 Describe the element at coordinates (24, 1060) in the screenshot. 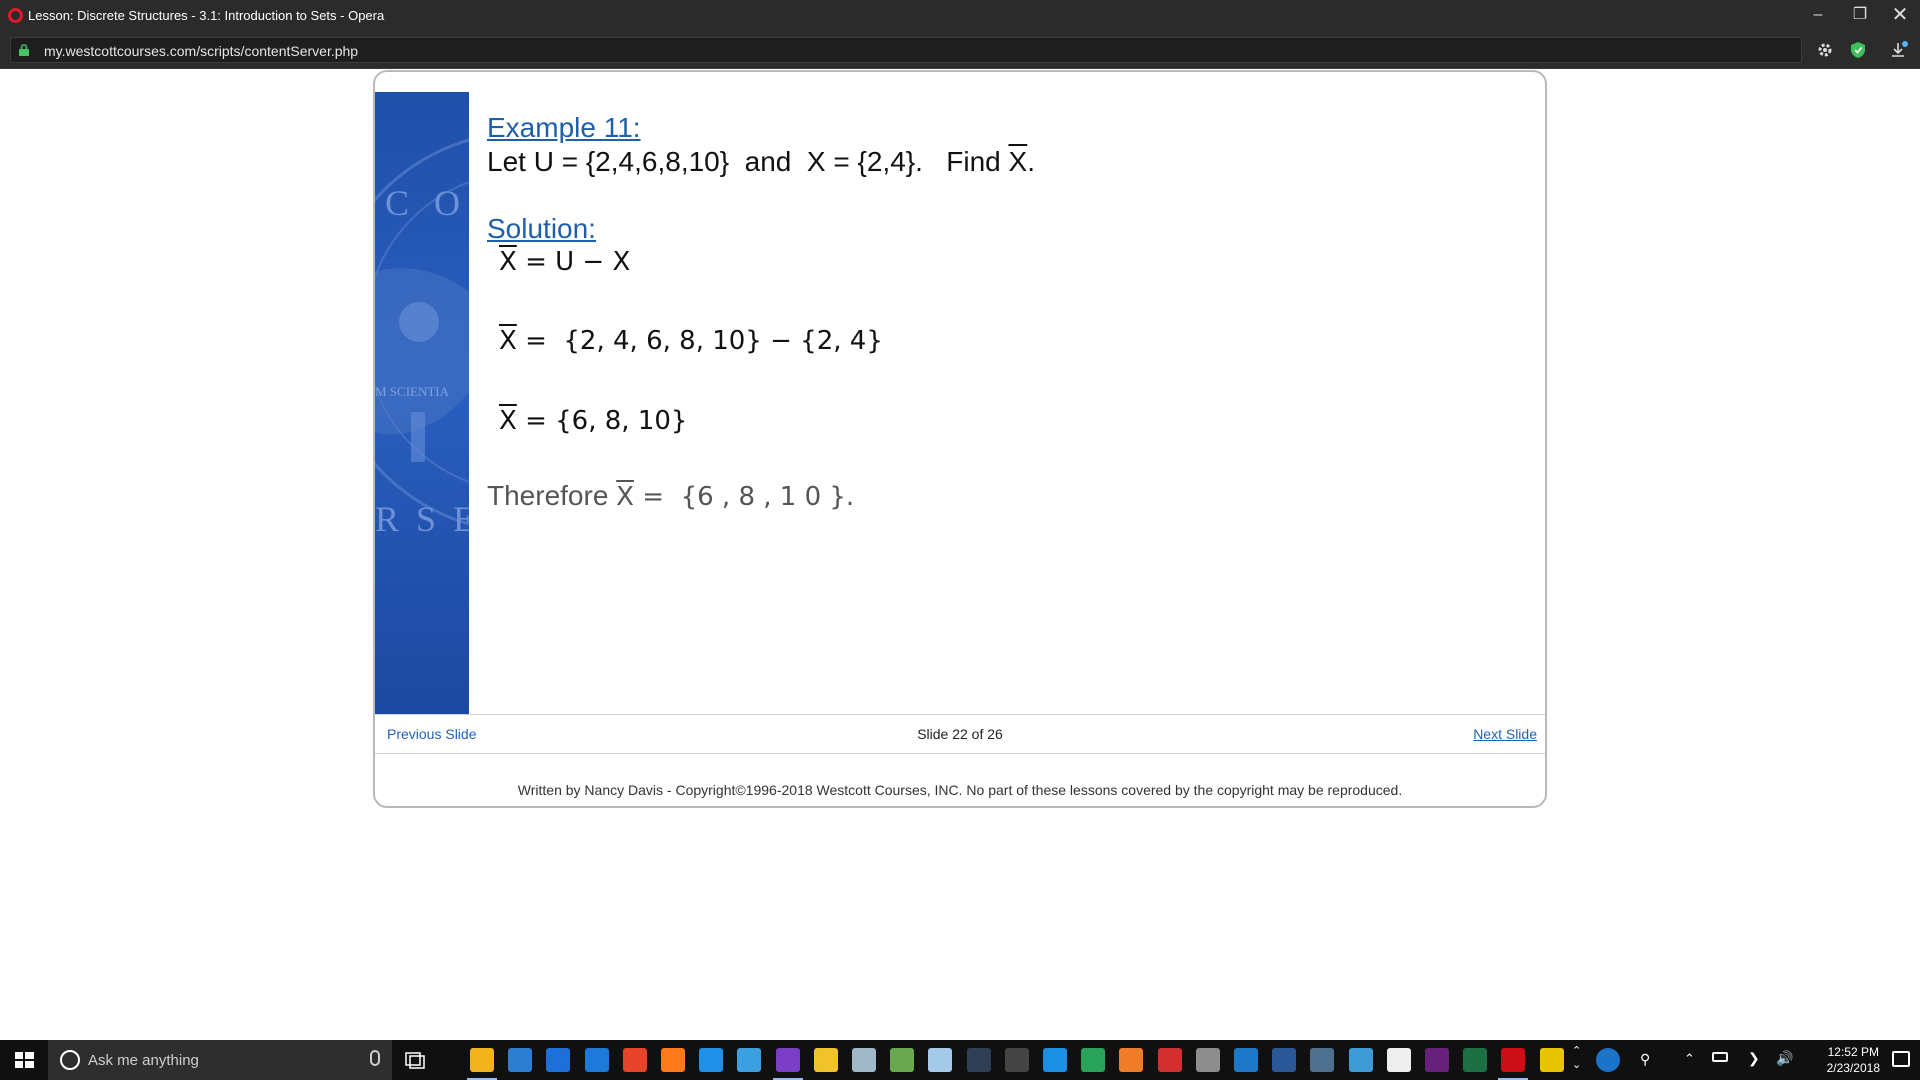

I see `windows-start-icon` at that location.